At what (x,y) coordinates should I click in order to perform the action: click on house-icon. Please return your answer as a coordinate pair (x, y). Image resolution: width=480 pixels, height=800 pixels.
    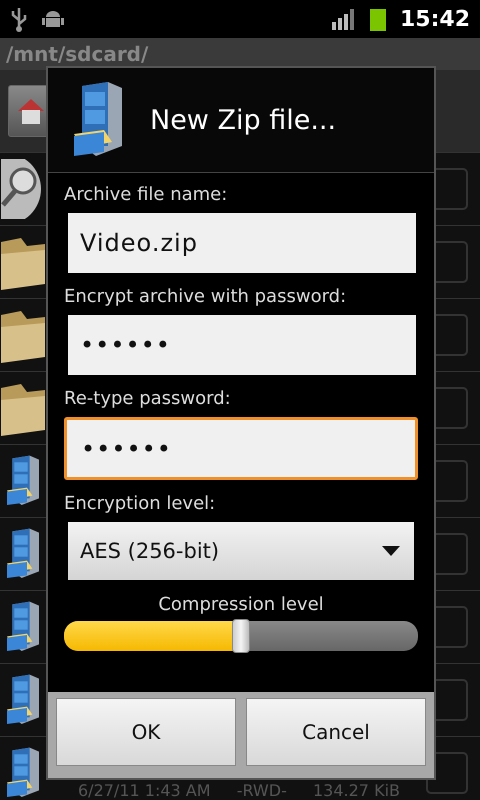
    Looking at the image, I should click on (31, 111).